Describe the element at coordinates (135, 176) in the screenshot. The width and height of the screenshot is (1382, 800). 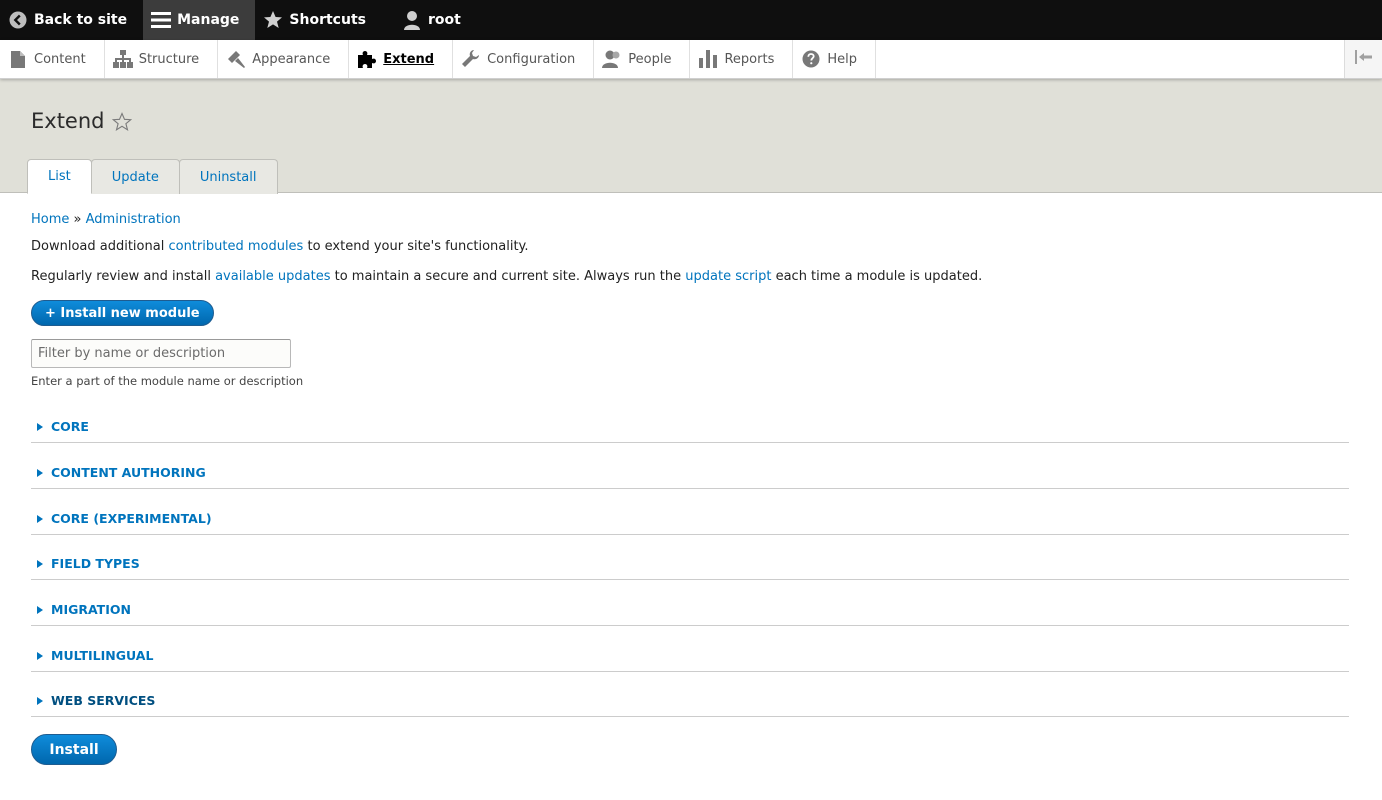
I see `tab-update: Update` at that location.